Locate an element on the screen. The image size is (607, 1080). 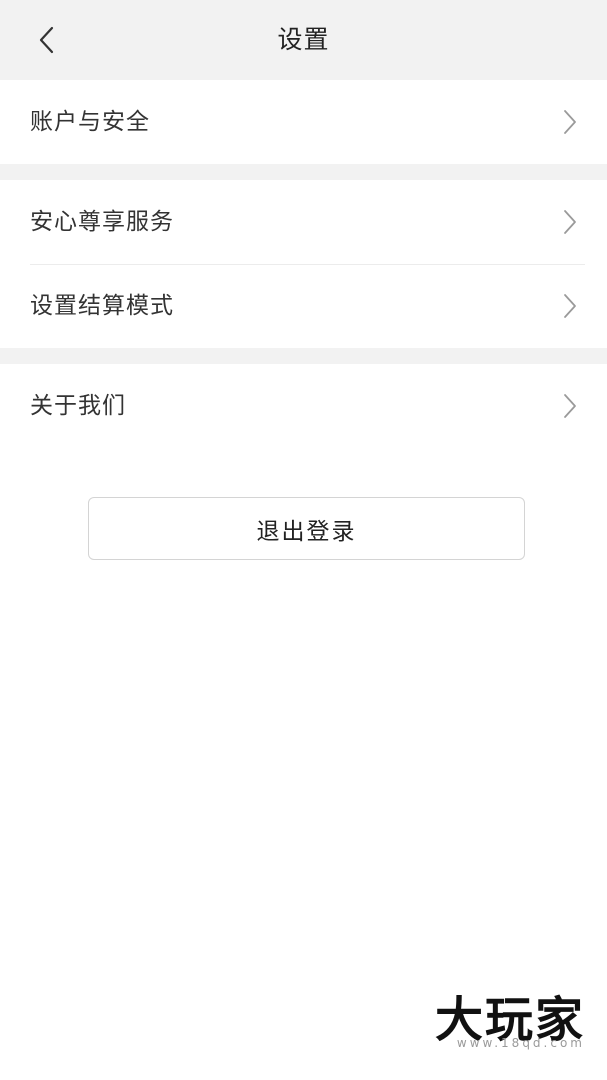
watermark-sub-text: www.18qd.com is located at coordinates (520, 1043).